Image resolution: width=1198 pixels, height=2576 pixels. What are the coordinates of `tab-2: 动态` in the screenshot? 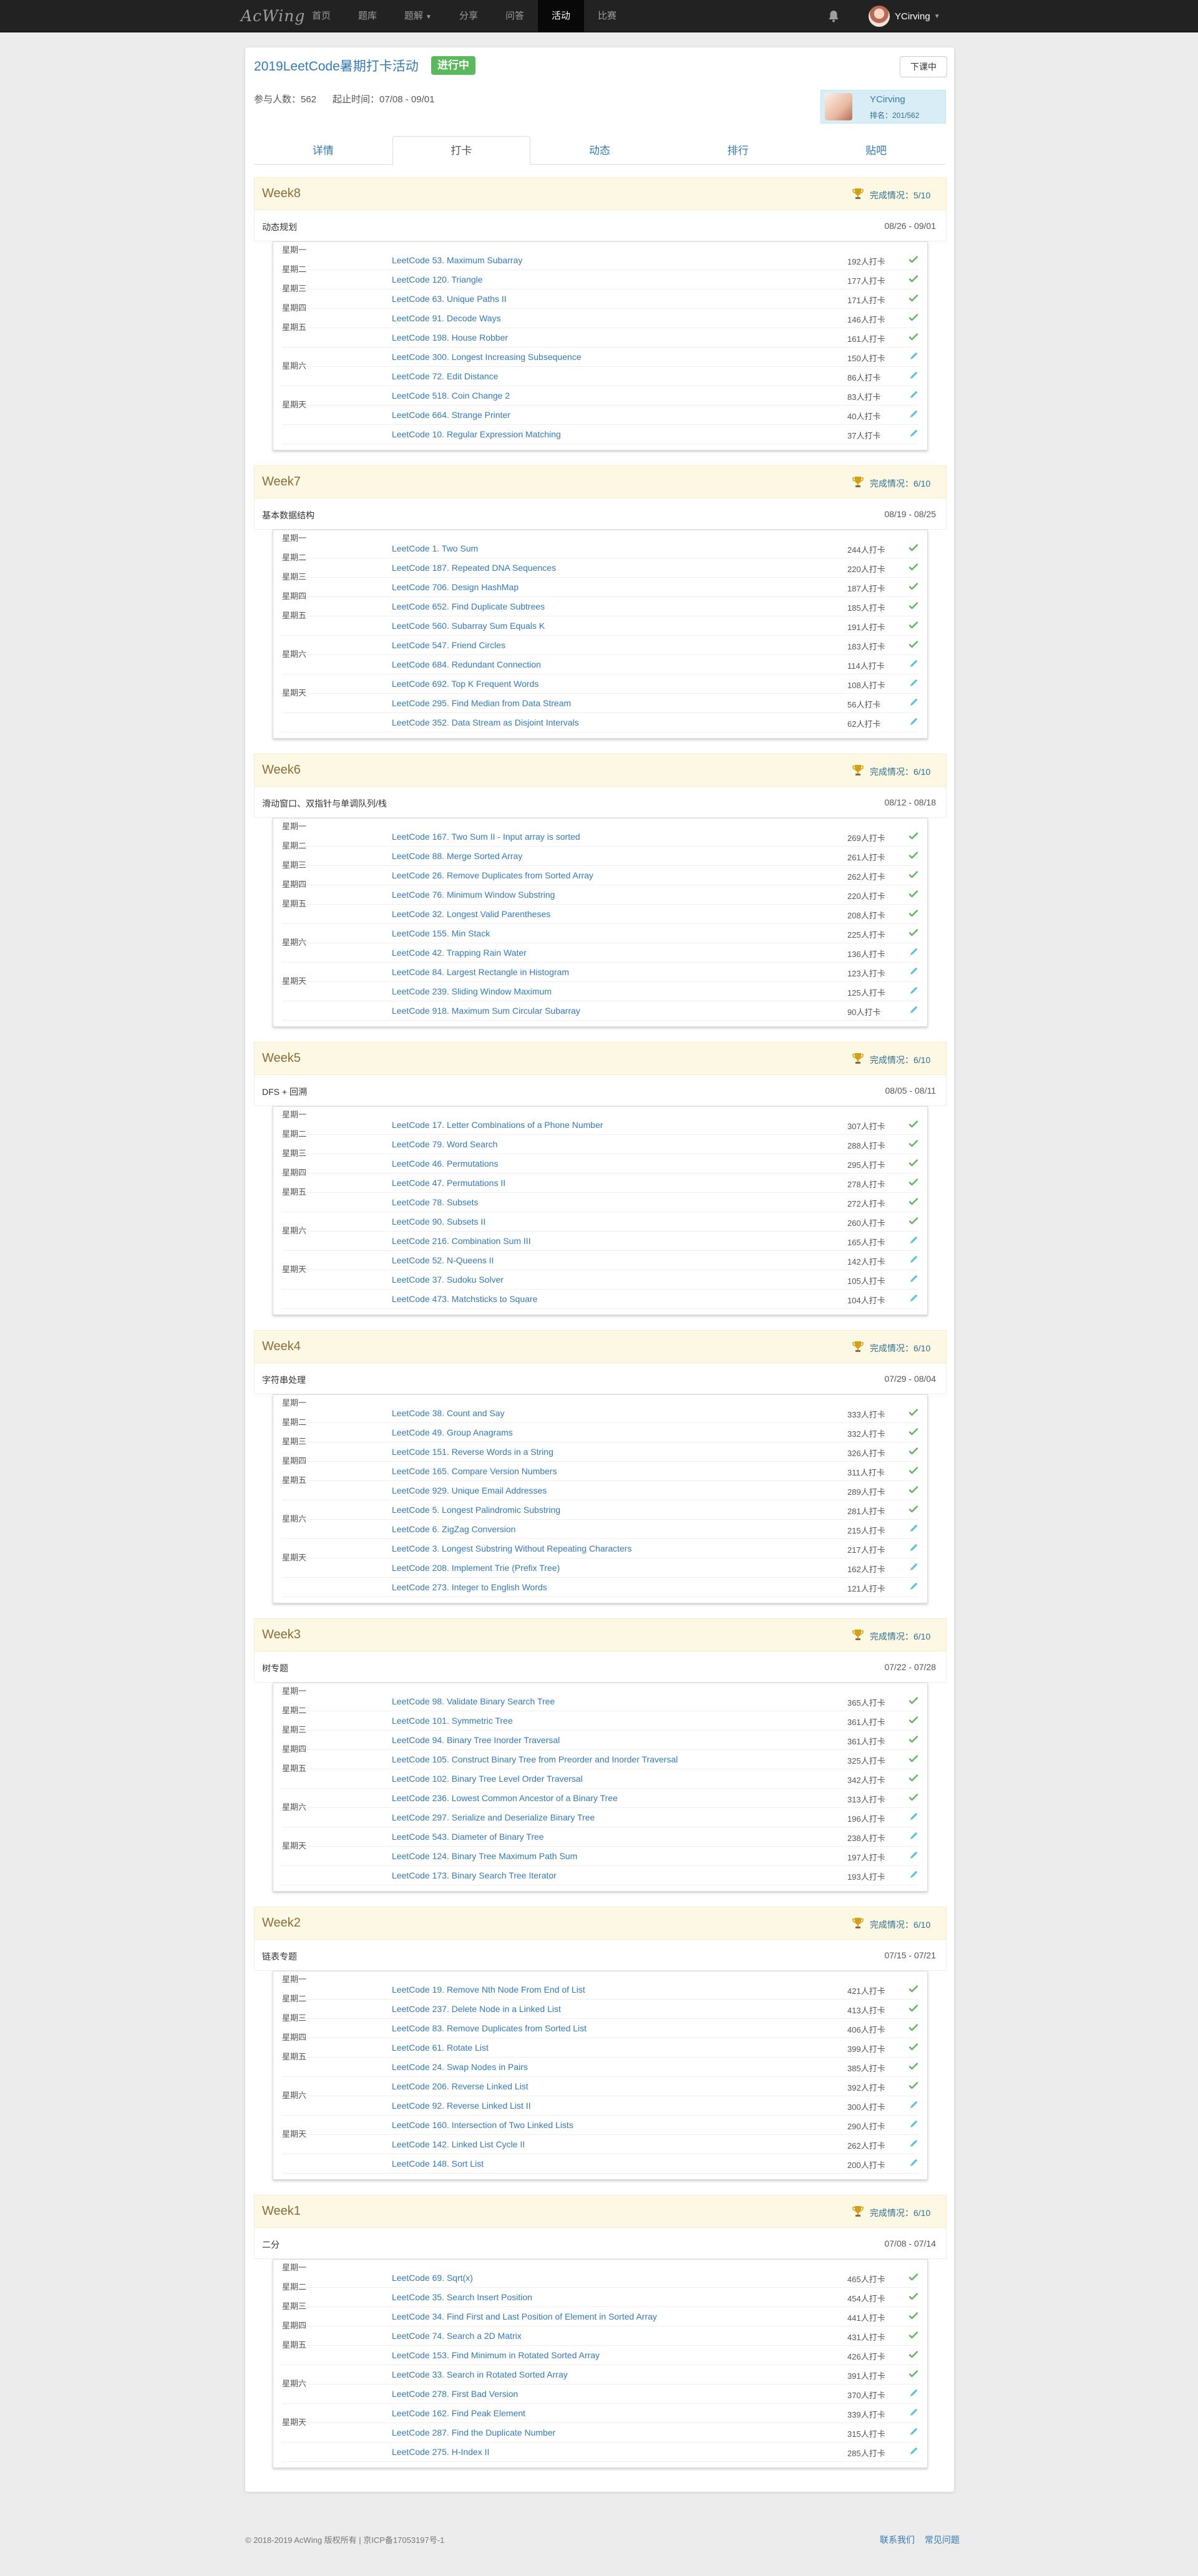 It's located at (599, 150).